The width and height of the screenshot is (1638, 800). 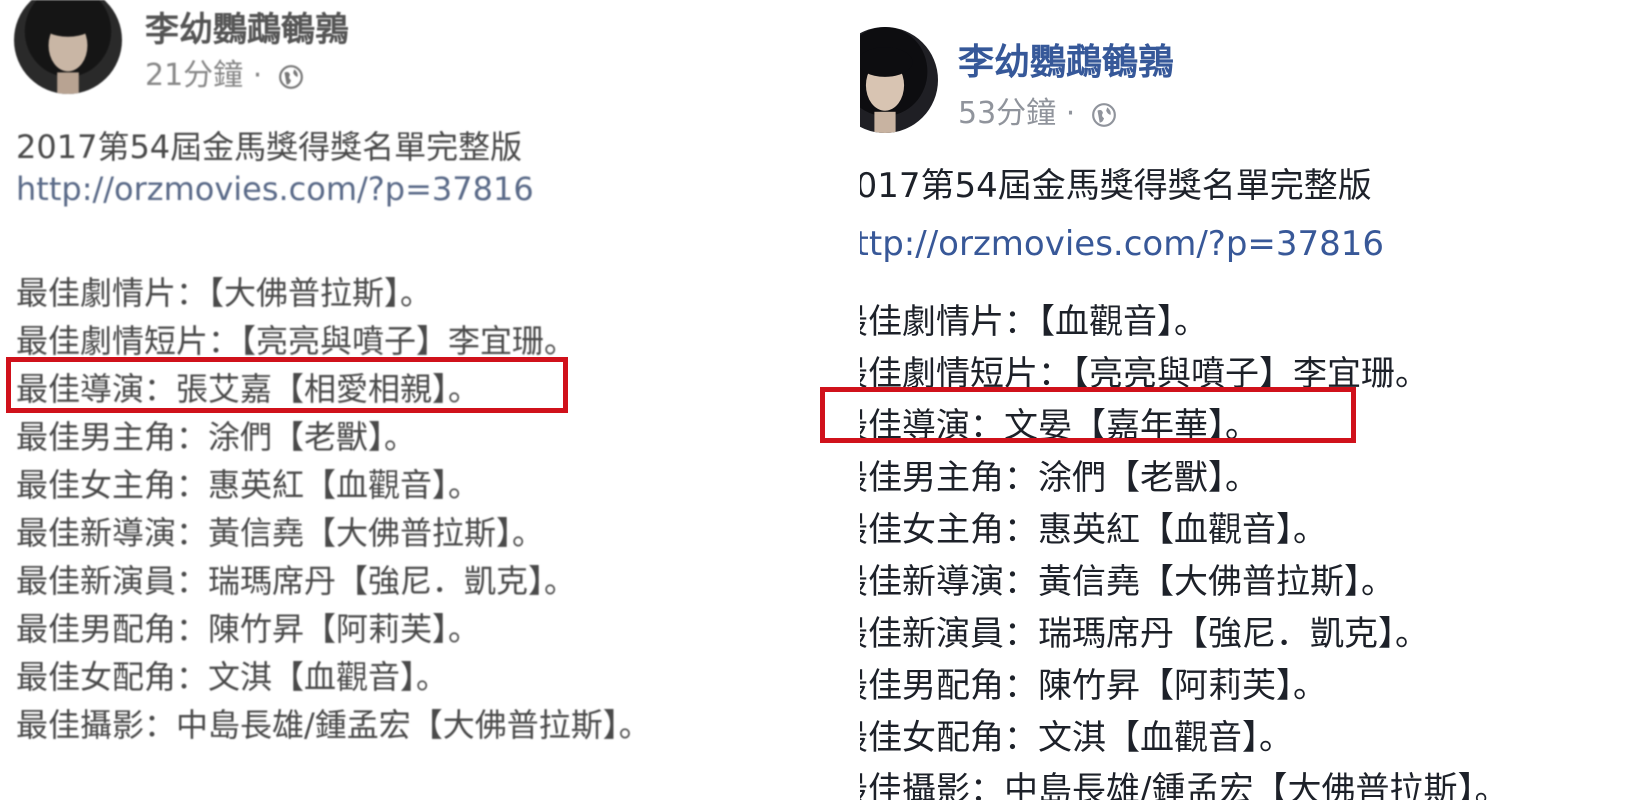 What do you see at coordinates (287, 385) in the screenshot?
I see `highlight-box-left` at bounding box center [287, 385].